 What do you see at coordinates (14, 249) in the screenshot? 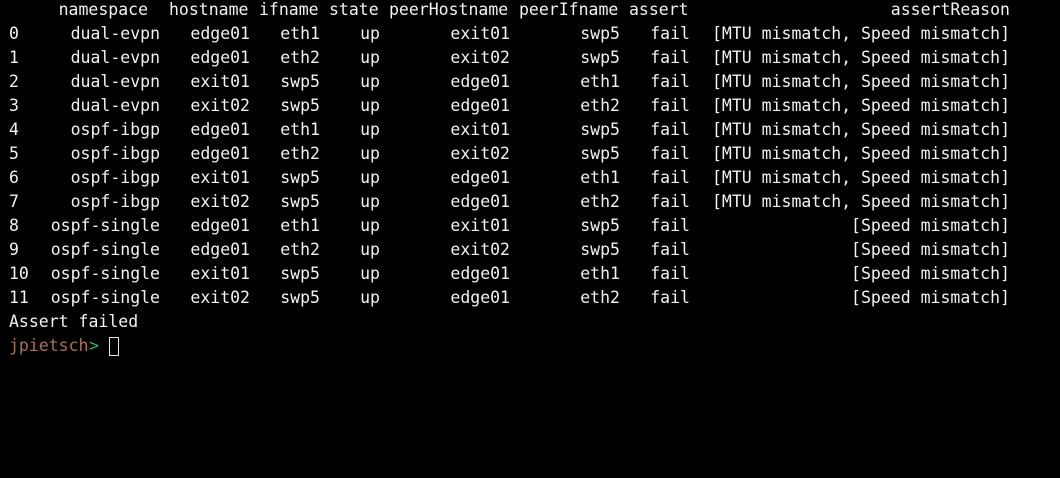
I see `row-index: 9` at bounding box center [14, 249].